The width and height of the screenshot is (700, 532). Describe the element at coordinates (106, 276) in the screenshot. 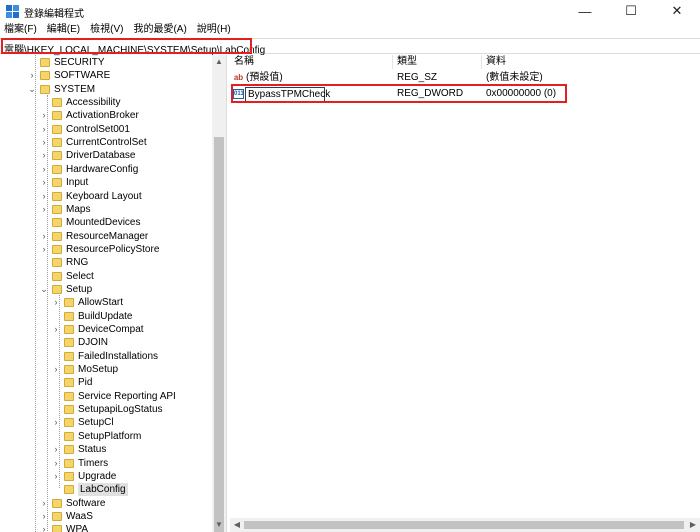

I see `tree-item: Select` at that location.